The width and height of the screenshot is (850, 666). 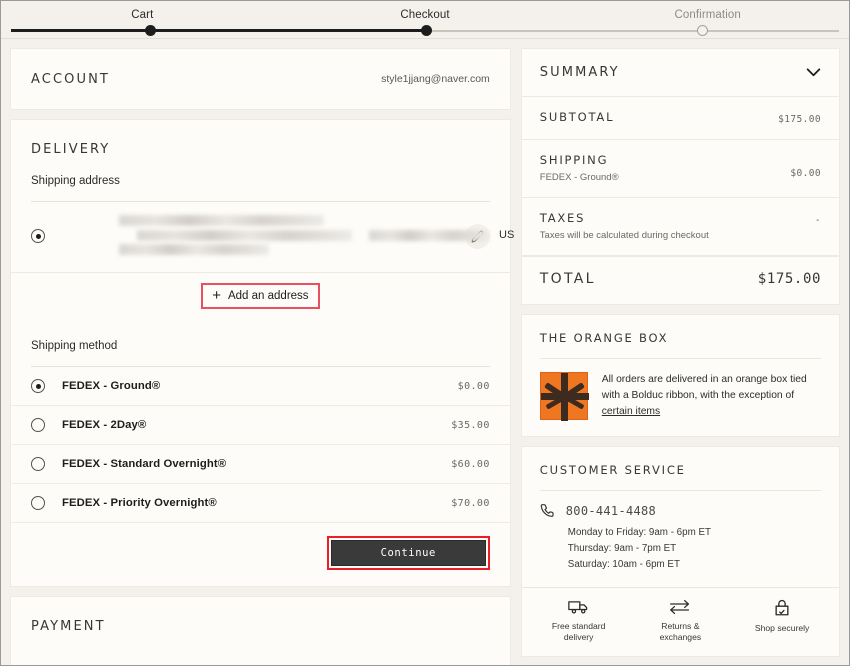 What do you see at coordinates (799, 119) in the screenshot?
I see `summary-subtotal-value: $175.00` at bounding box center [799, 119].